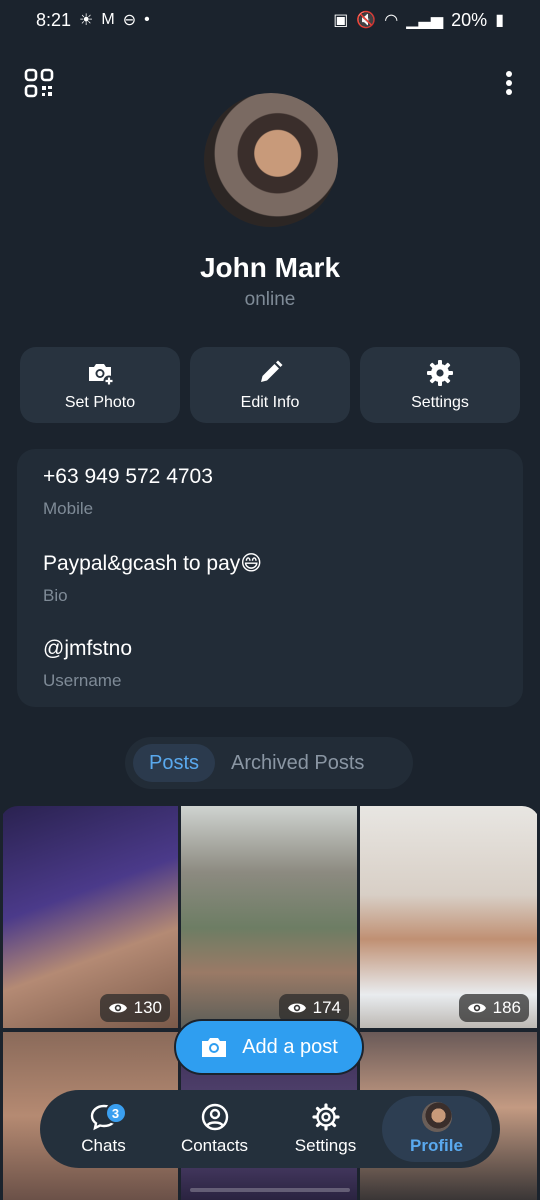  What do you see at coordinates (128, 476) in the screenshot?
I see `phone-number: +63 949 572 4703` at bounding box center [128, 476].